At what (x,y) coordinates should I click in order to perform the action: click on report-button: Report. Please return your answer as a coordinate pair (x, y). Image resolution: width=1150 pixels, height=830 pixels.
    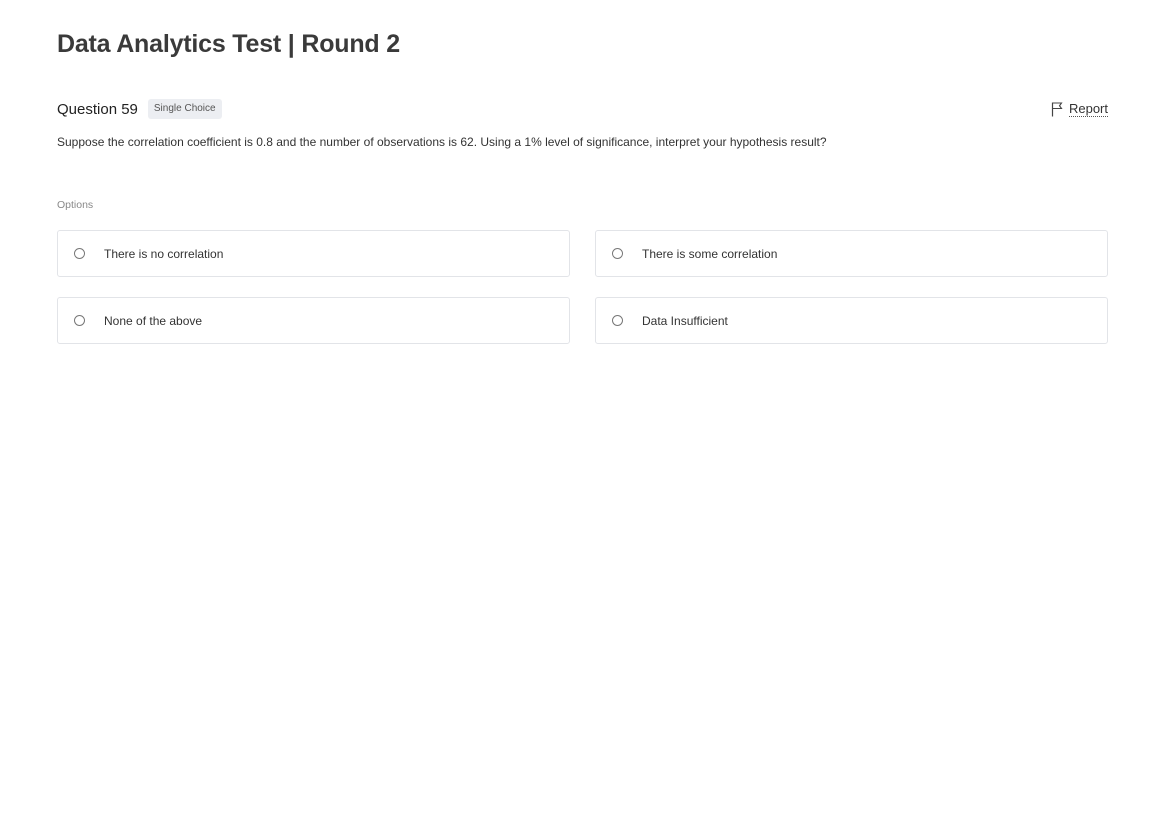
    Looking at the image, I should click on (1079, 108).